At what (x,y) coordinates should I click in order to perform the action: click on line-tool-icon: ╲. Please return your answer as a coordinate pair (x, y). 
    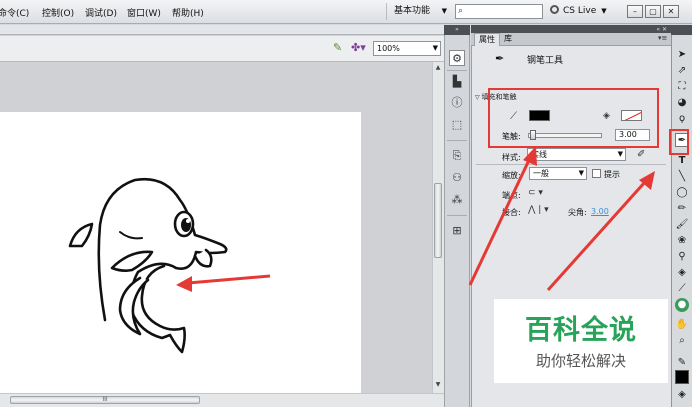
    Looking at the image, I should click on (682, 177).